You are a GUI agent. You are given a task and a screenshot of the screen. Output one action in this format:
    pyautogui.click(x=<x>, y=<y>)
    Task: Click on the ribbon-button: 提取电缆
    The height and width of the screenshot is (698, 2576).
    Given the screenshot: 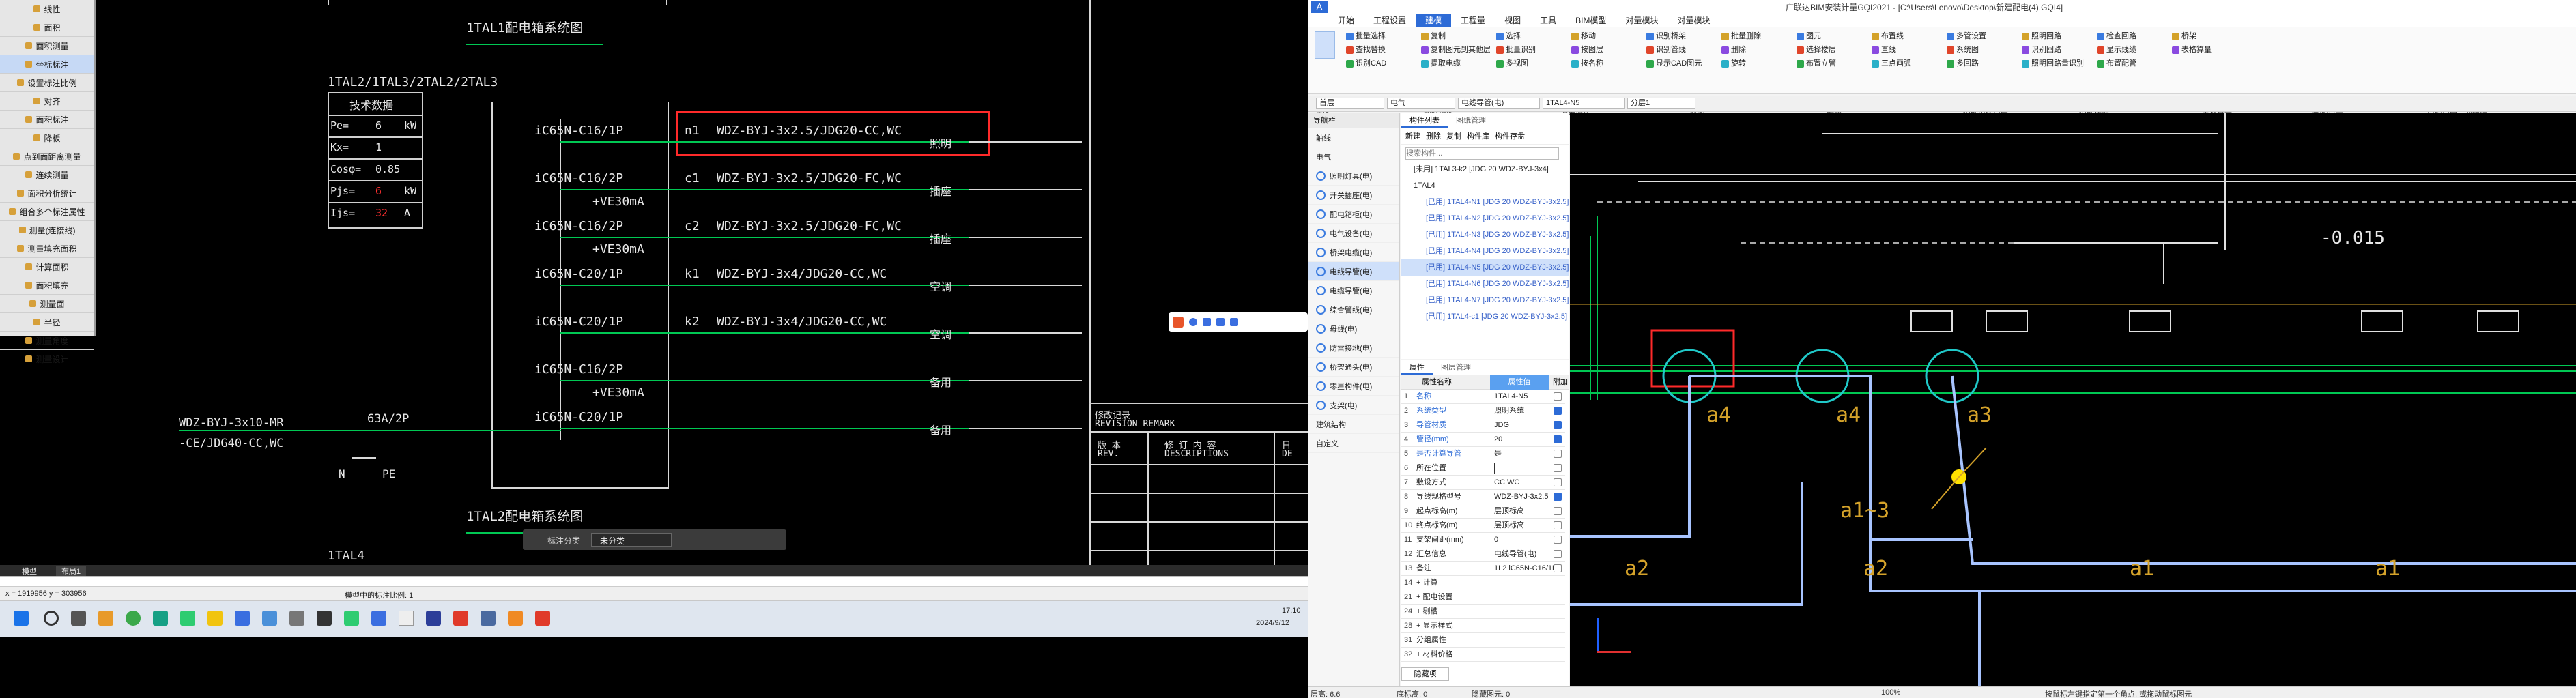 What is the action you would take?
    pyautogui.click(x=1441, y=62)
    